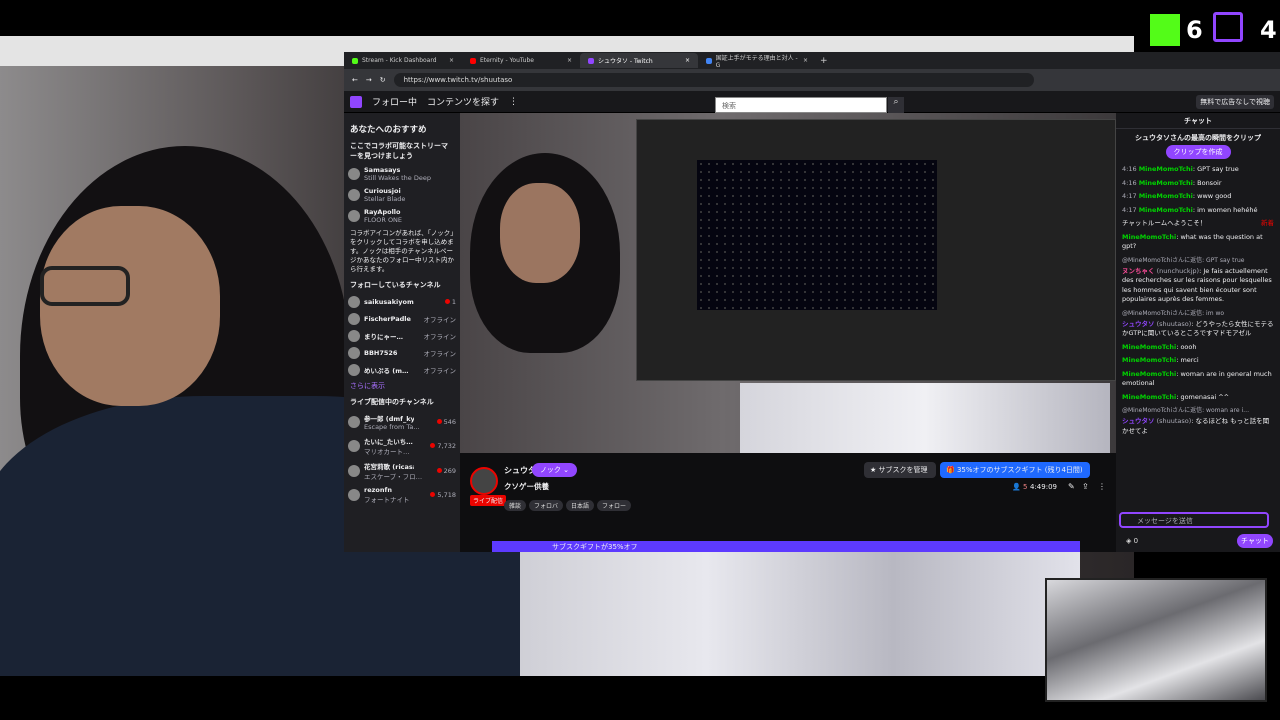 This screenshot has height=720, width=1280. Describe the element at coordinates (402, 174) in the screenshot. I see `collab-channel: Samasays Still Wakes the Deep` at that location.